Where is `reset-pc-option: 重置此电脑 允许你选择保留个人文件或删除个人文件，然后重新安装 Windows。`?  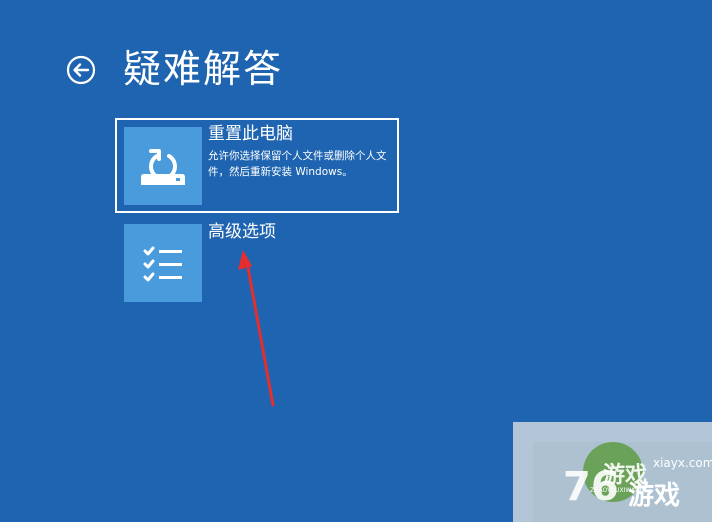 reset-pc-option: 重置此电脑 允许你选择保留个人文件或删除个人文件，然后重新安装 Windows。 is located at coordinates (257, 165).